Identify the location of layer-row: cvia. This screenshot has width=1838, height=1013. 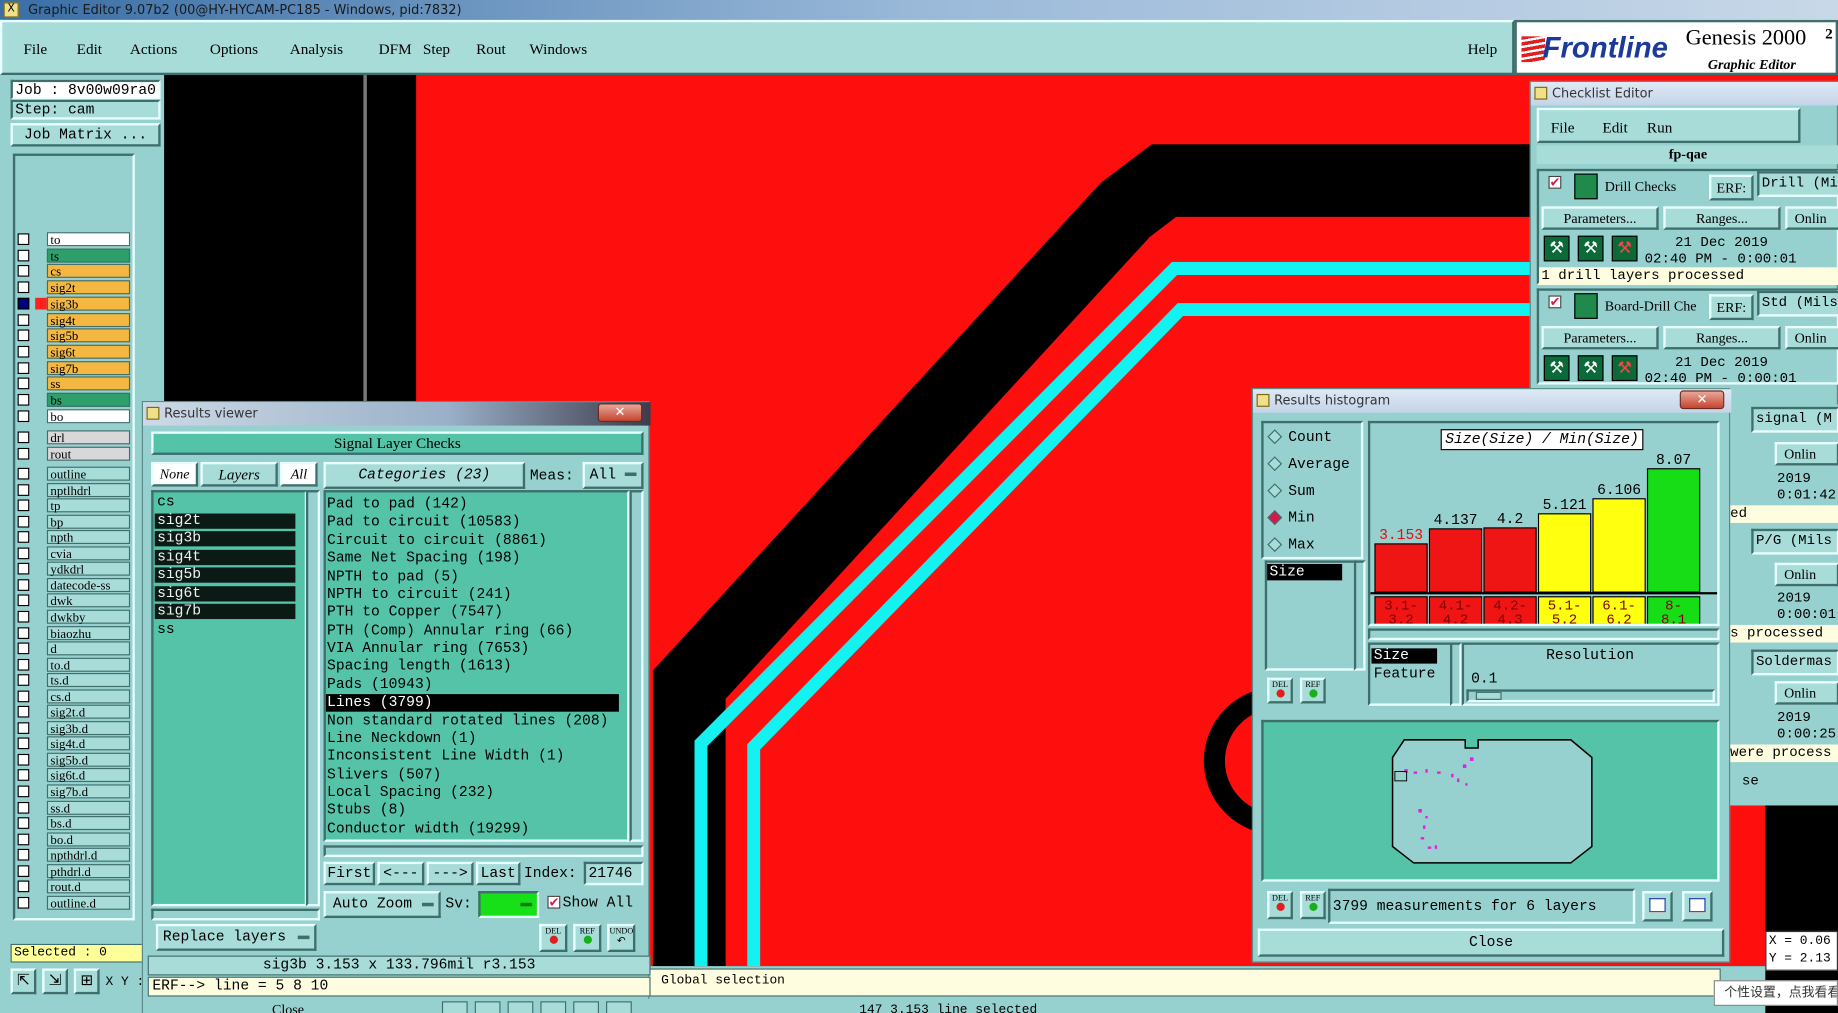
(72, 553).